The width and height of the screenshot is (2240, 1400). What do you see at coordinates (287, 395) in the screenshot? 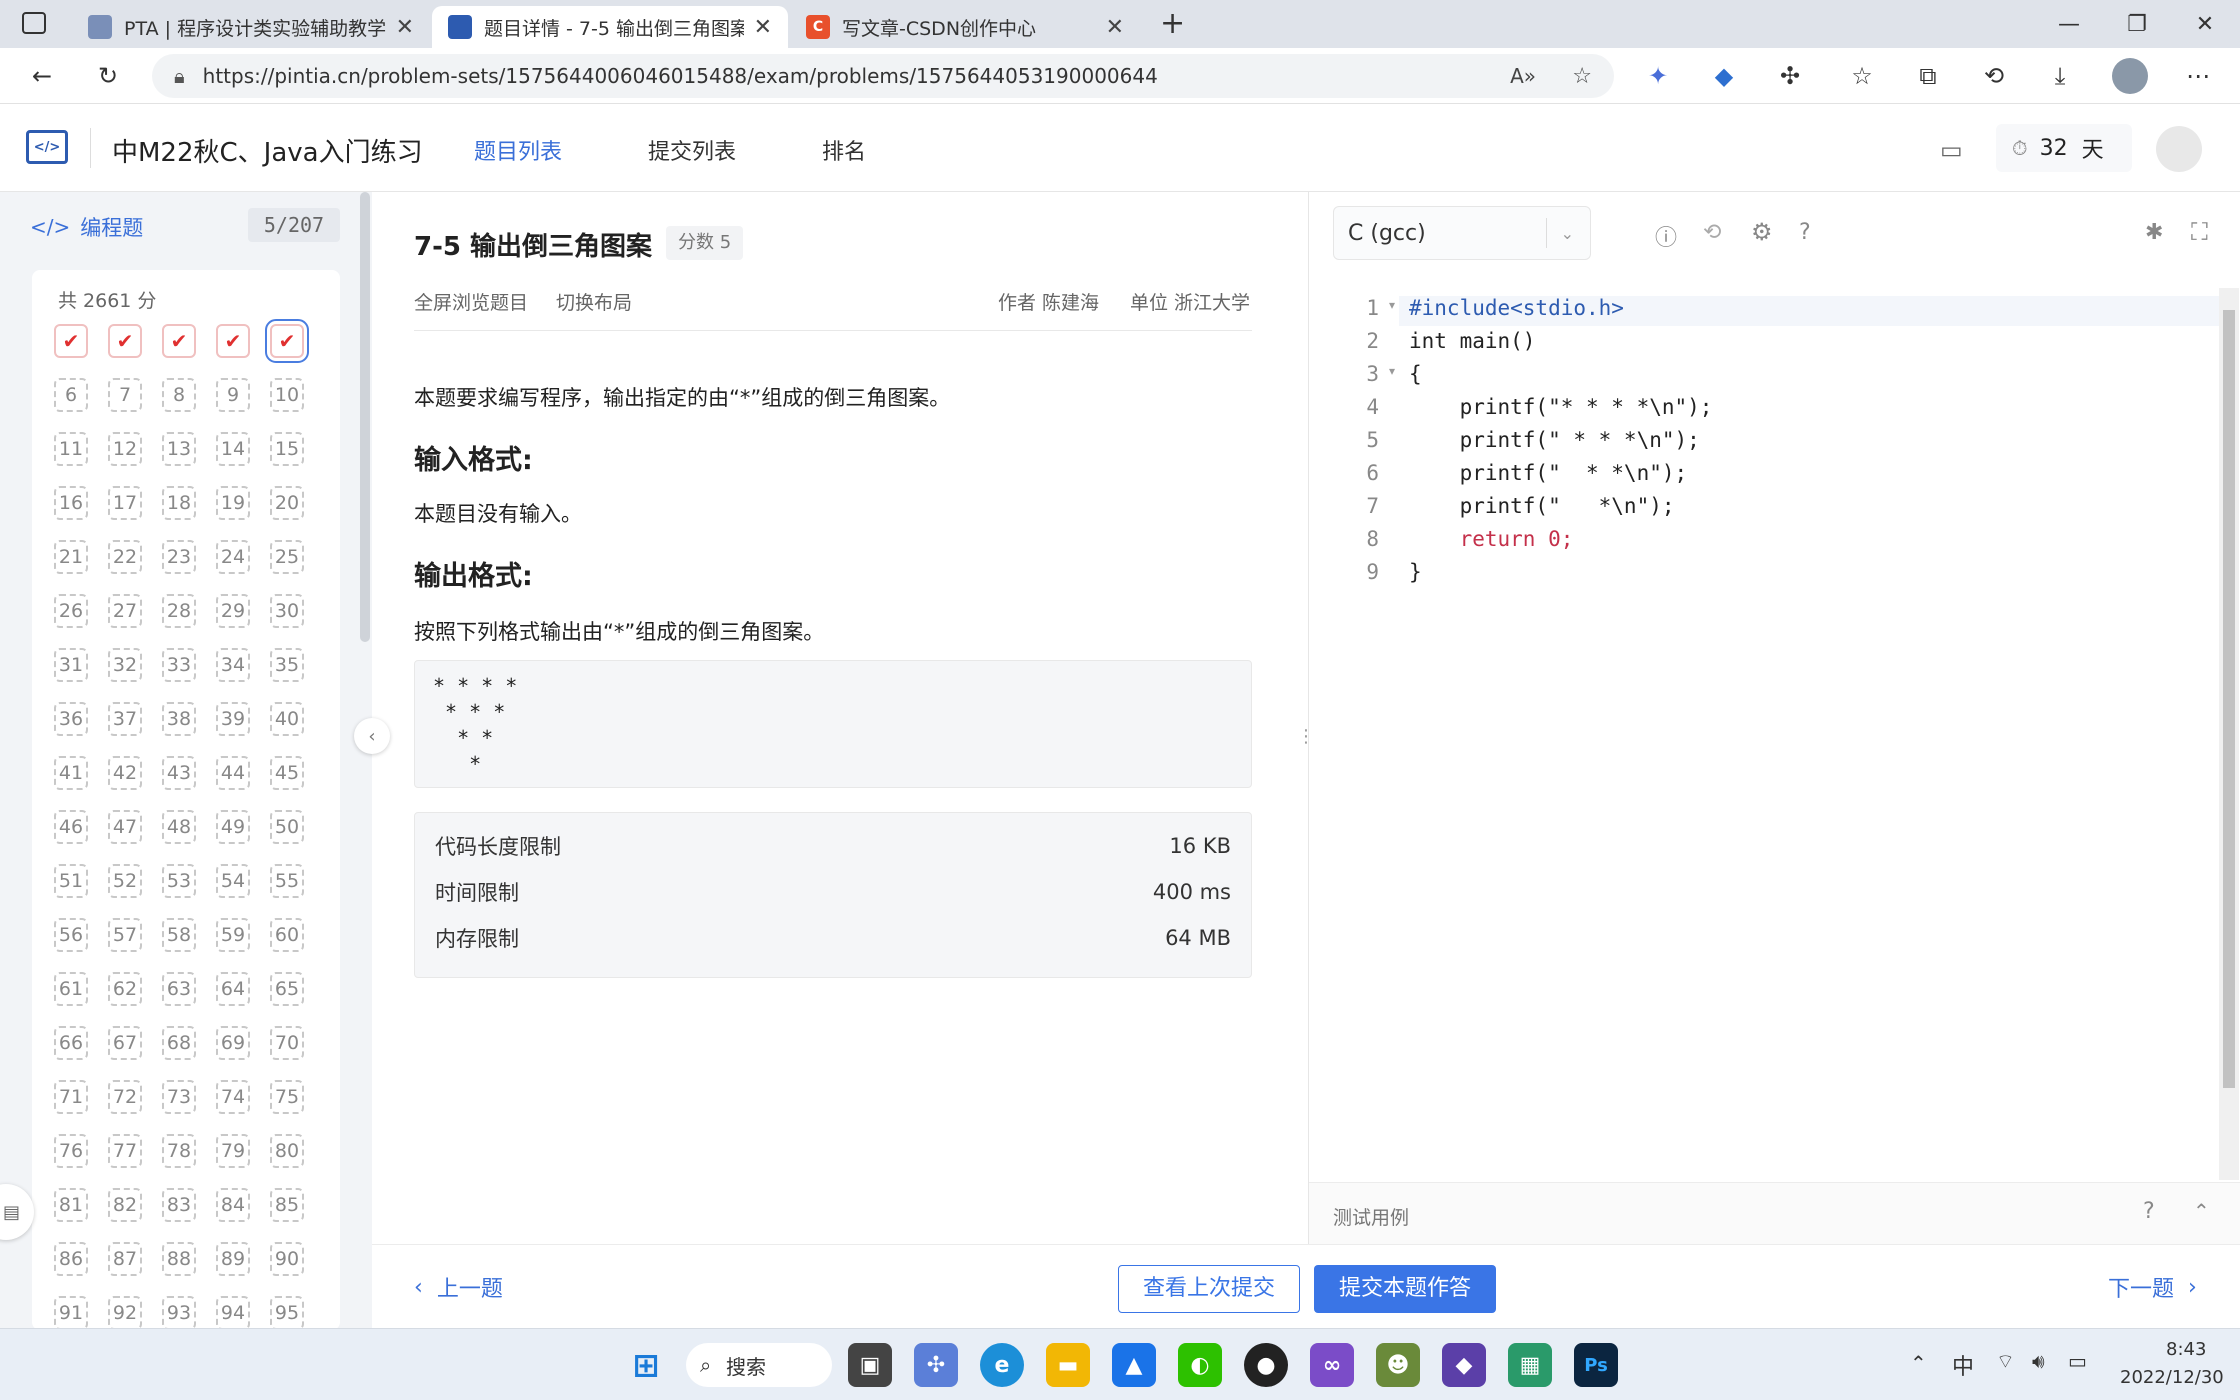
I see `problem-cell-10: 10` at bounding box center [287, 395].